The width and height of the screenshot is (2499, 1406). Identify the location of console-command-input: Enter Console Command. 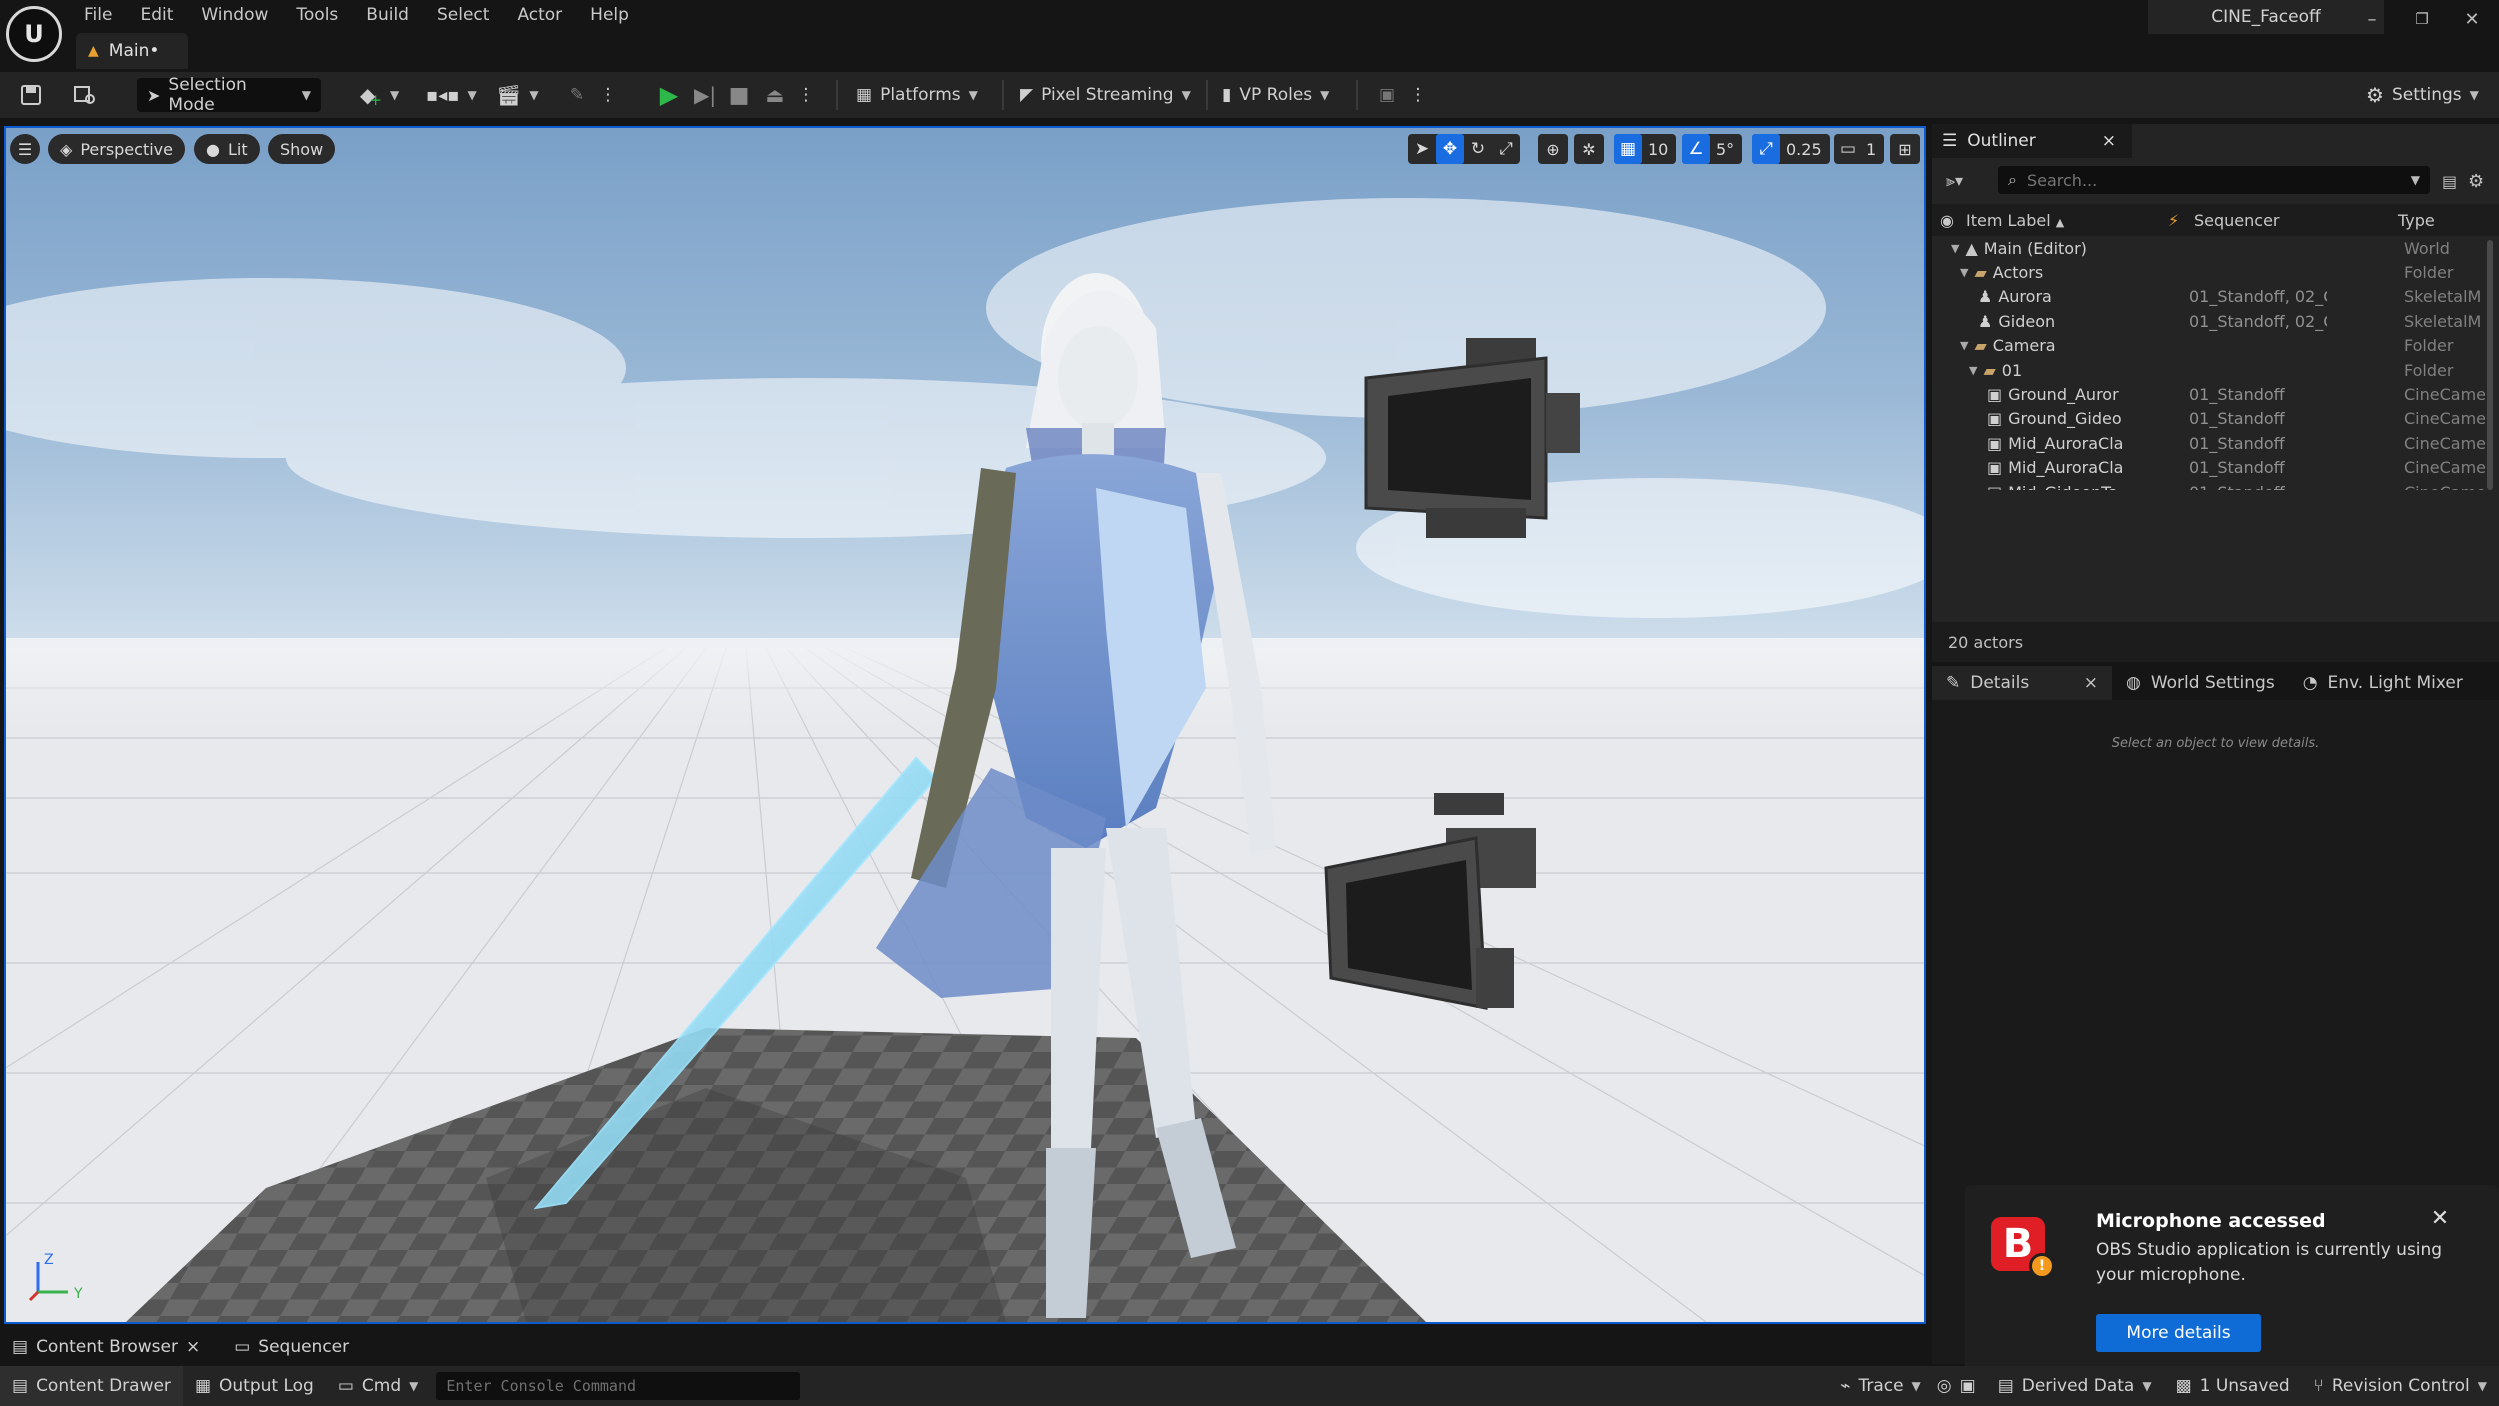
(618, 1386).